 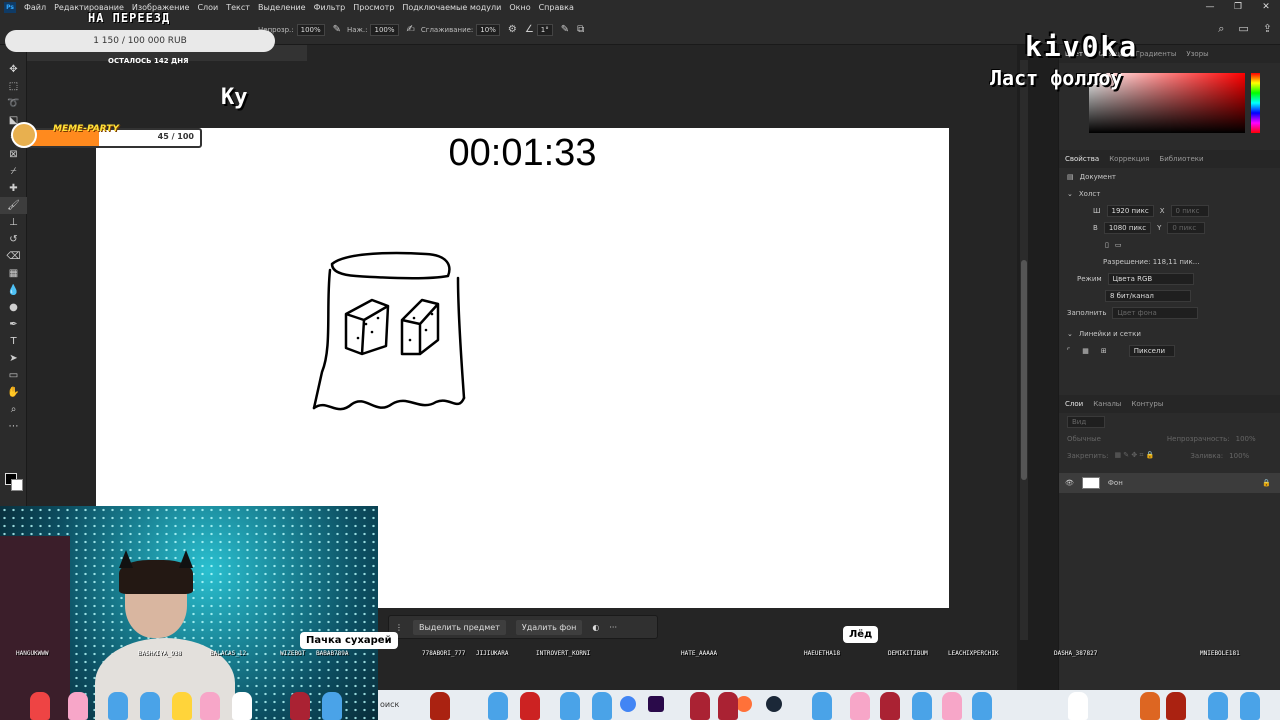 What do you see at coordinates (1130, 210) in the screenshot?
I see `width-input: 1920 пикс` at bounding box center [1130, 210].